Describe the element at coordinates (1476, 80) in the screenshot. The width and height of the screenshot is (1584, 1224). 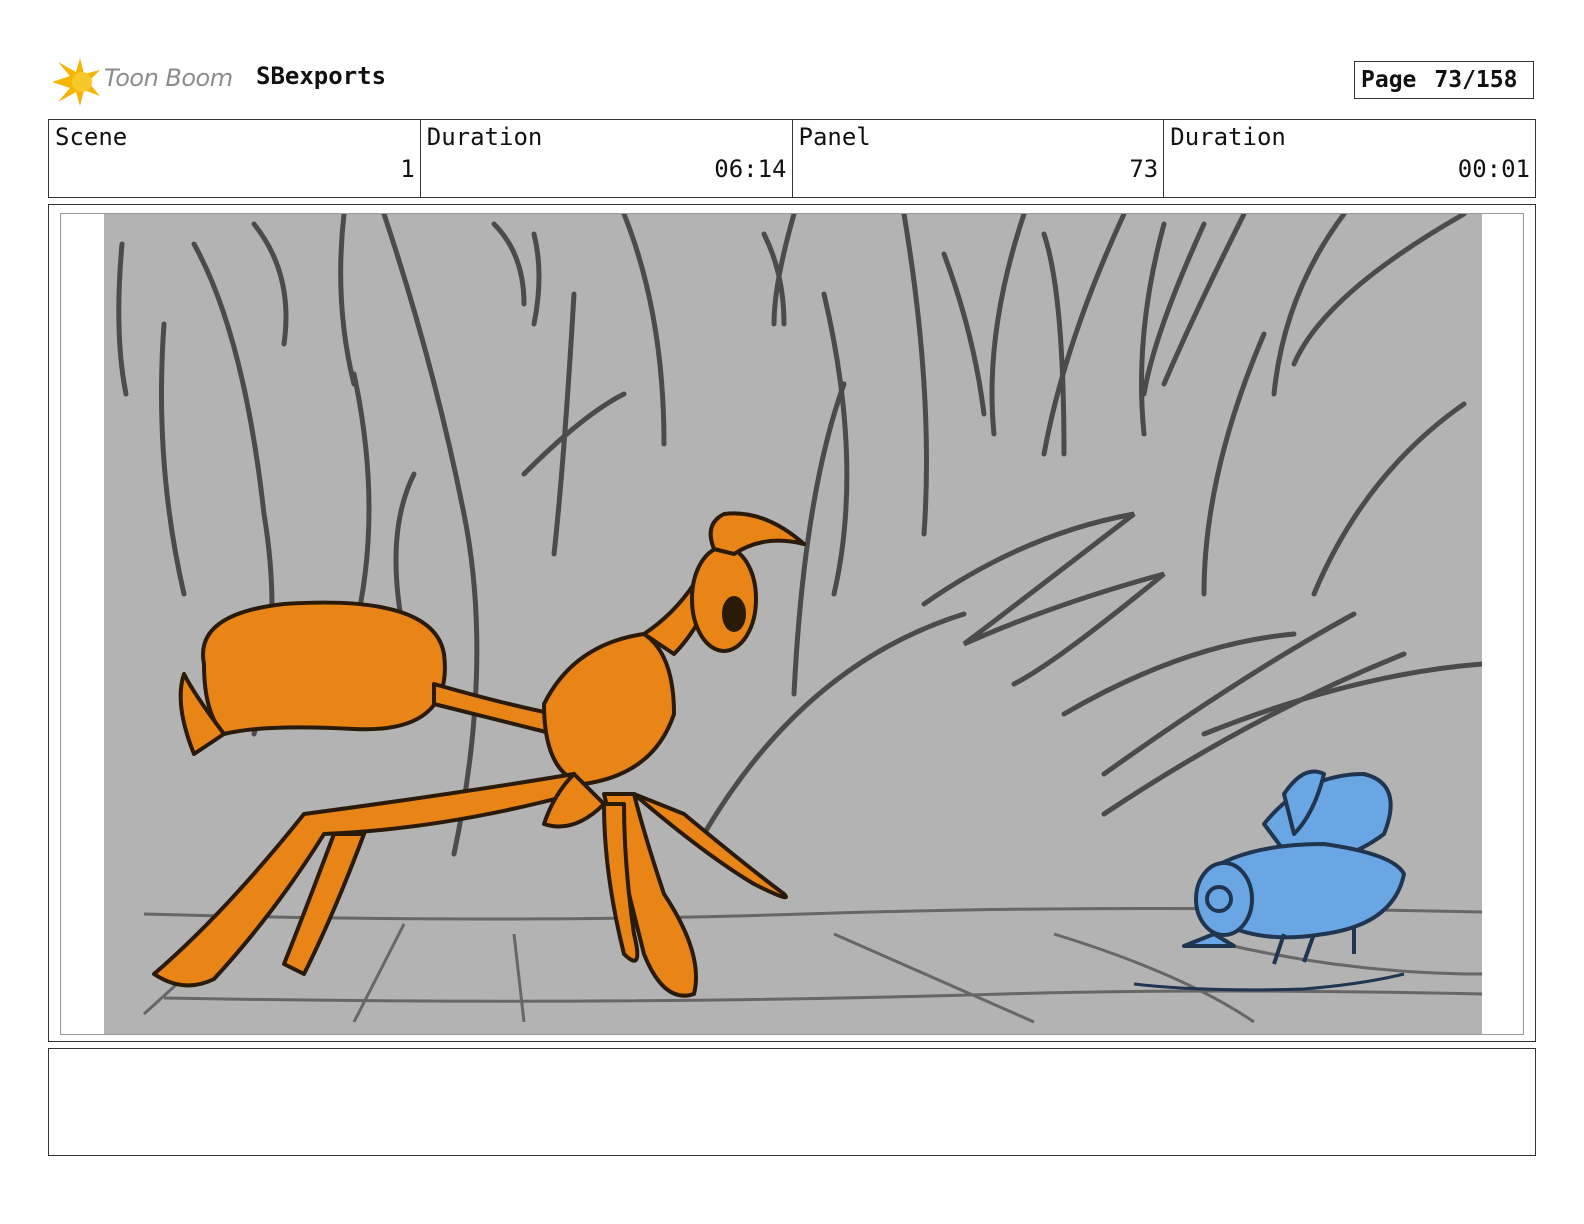
I see `page-number: 73/158` at that location.